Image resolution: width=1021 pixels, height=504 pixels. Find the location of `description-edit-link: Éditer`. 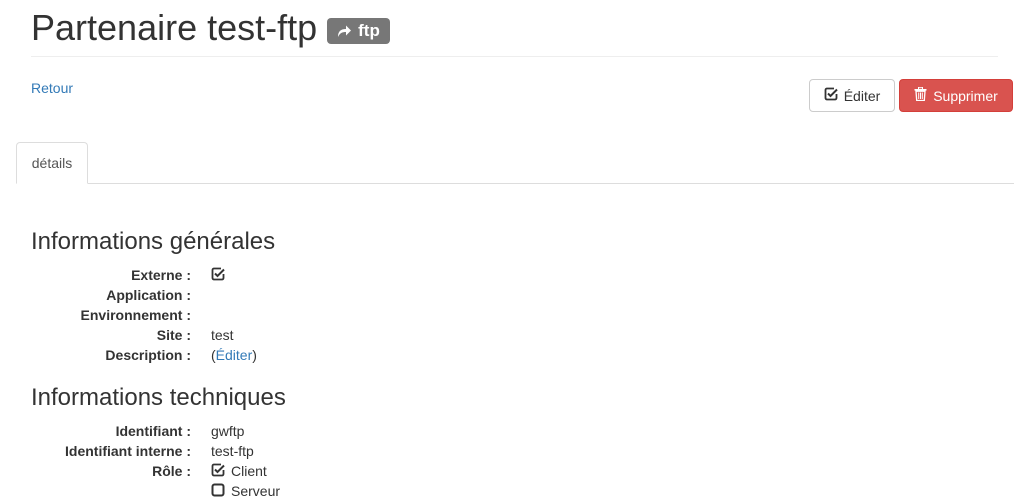

description-edit-link: Éditer is located at coordinates (234, 355).